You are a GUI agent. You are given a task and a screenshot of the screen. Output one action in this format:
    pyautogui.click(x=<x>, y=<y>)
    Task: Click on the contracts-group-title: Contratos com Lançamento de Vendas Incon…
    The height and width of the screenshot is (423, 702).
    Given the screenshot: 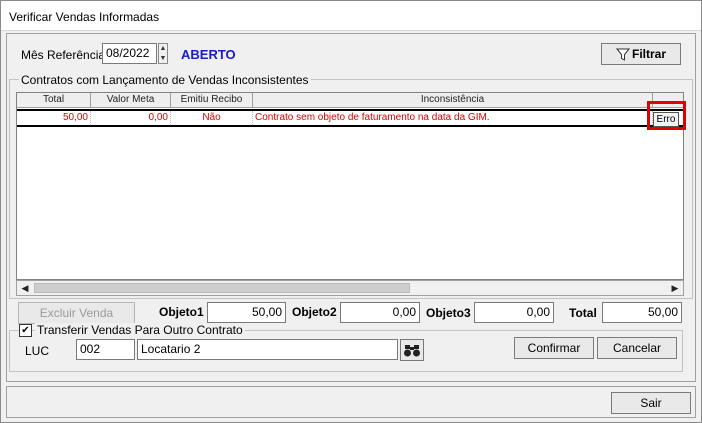 What is the action you would take?
    pyautogui.click(x=165, y=80)
    